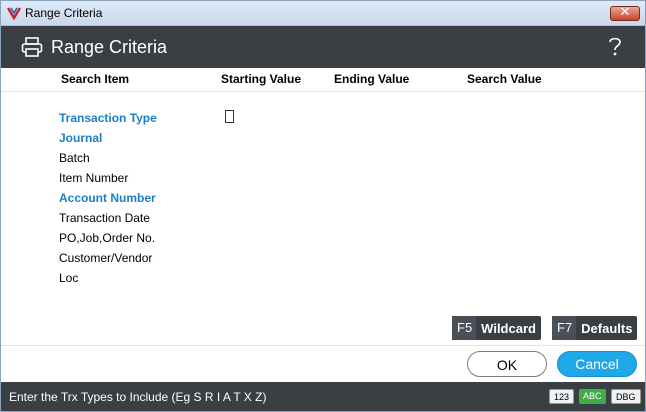 The width and height of the screenshot is (646, 412). Describe the element at coordinates (74, 158) in the screenshot. I see `search-item-batch: Batch` at that location.